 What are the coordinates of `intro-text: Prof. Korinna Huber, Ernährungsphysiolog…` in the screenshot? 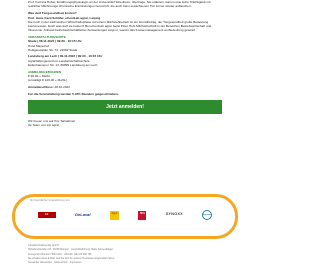 It's located at (119, 4).